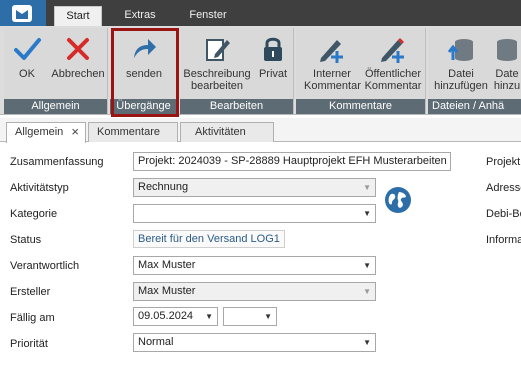  Describe the element at coordinates (461, 65) in the screenshot. I see `datei-hinzufuegen-button: Datei hinzufügen` at that location.